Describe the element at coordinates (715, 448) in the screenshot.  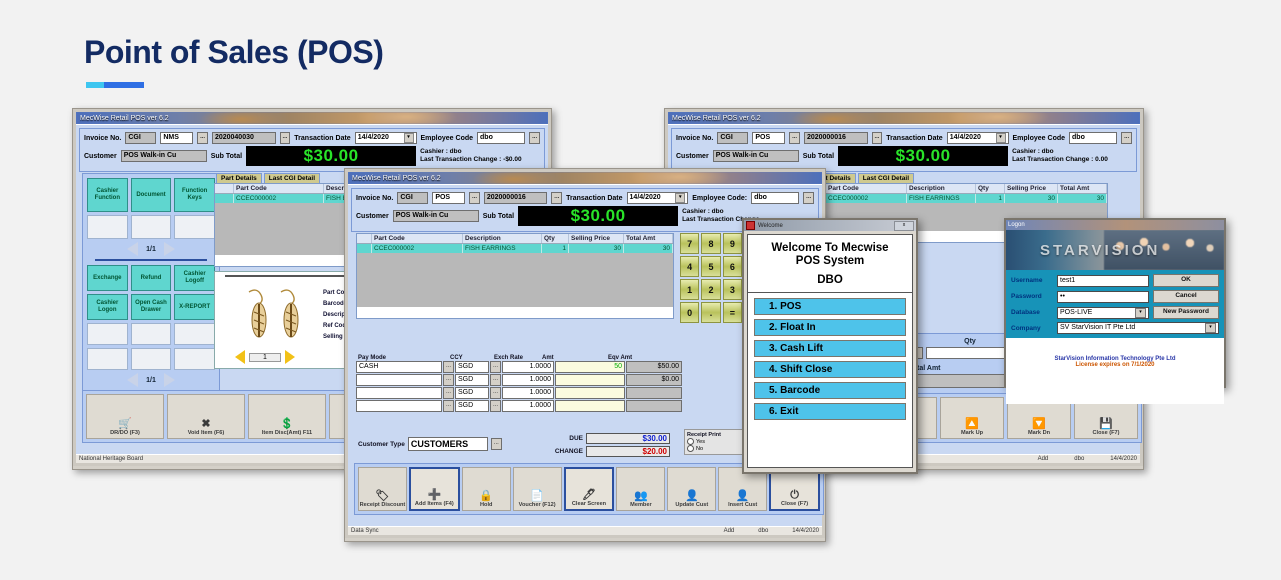
I see `receipt-no-radio: No` at that location.